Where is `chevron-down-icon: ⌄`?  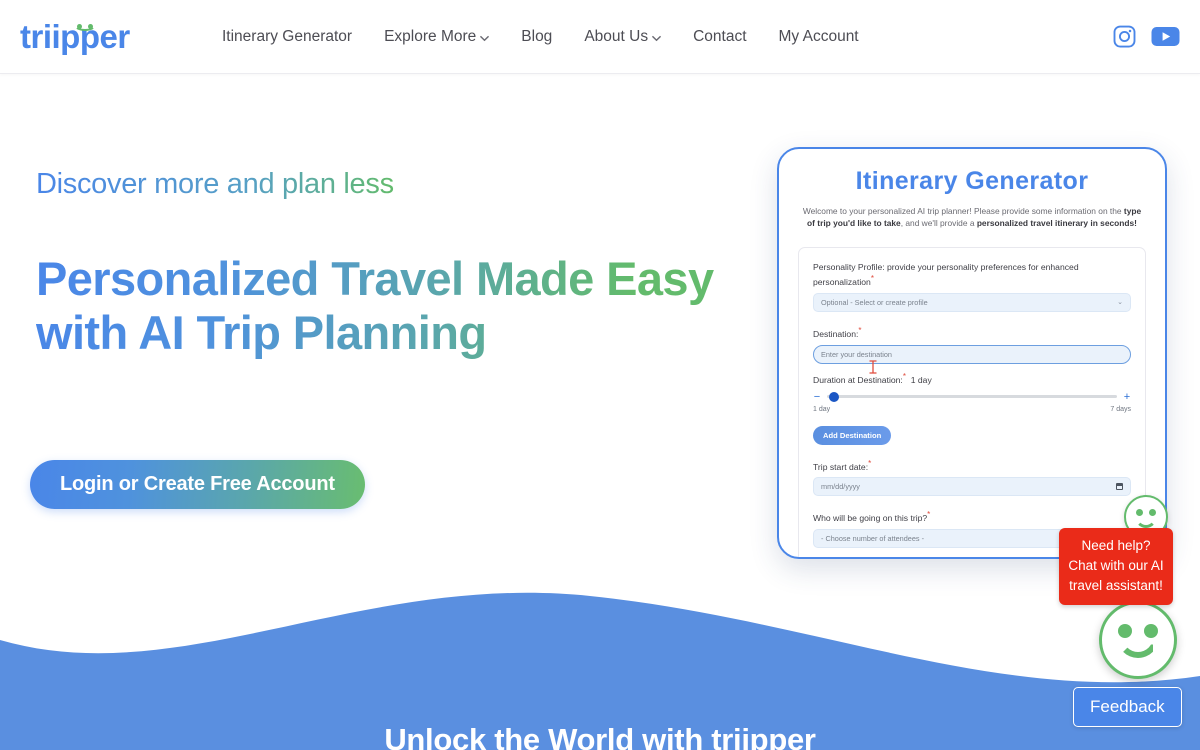 chevron-down-icon: ⌄ is located at coordinates (1120, 303).